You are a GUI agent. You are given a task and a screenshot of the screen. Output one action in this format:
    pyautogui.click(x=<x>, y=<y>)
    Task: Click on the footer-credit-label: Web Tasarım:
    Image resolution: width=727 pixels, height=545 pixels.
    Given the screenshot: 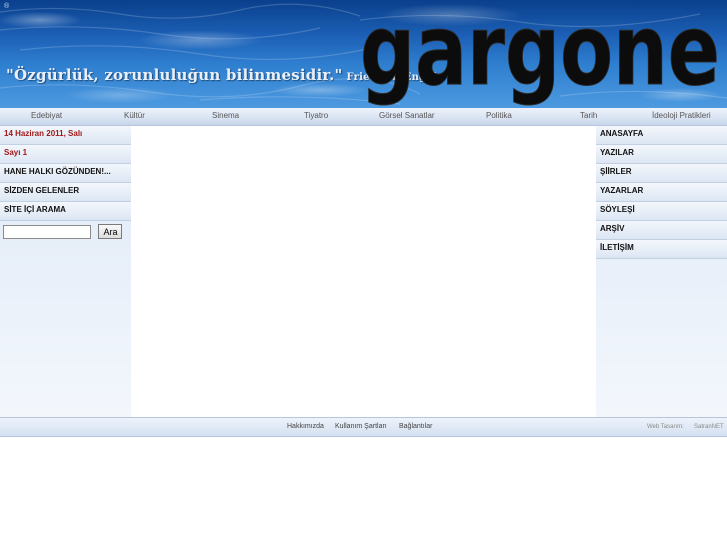 What is the action you would take?
    pyautogui.click(x=665, y=427)
    